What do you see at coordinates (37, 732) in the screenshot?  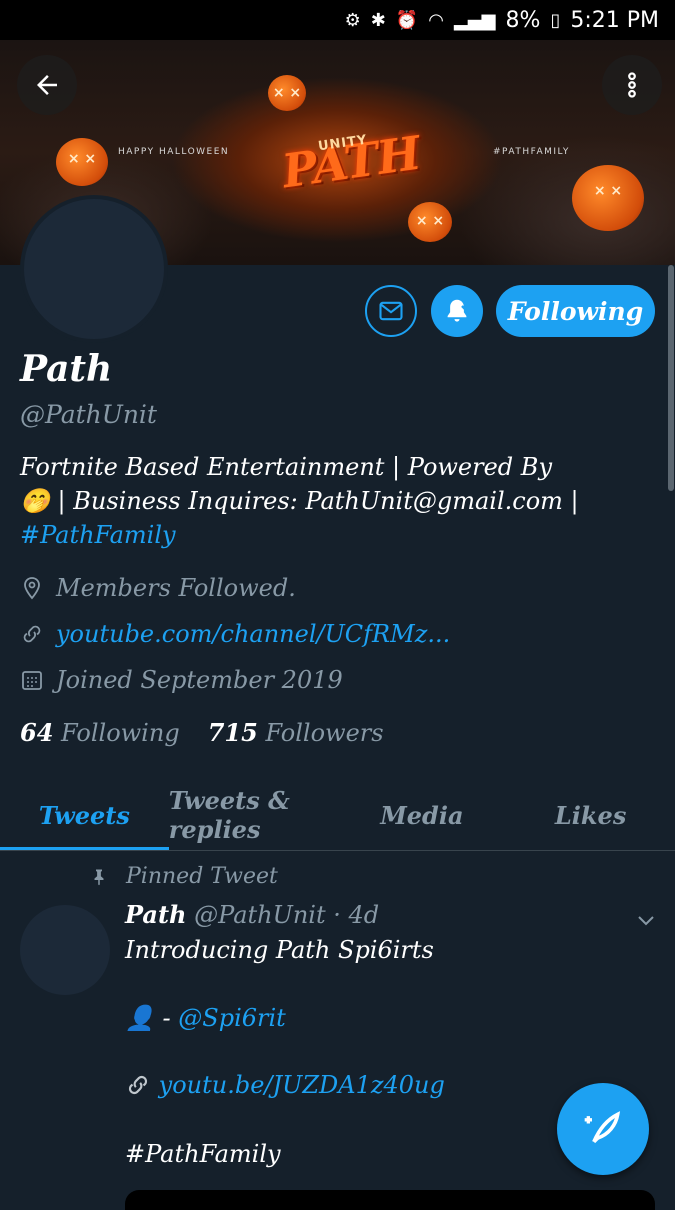 I see `following-count: 64` at bounding box center [37, 732].